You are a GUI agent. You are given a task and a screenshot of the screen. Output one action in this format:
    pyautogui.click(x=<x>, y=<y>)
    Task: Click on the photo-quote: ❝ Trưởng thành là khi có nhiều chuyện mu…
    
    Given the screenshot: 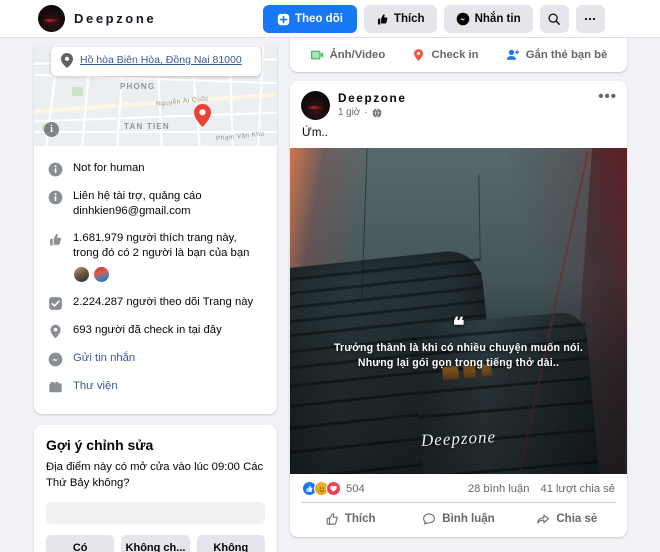 What is the action you would take?
    pyautogui.click(x=458, y=342)
    